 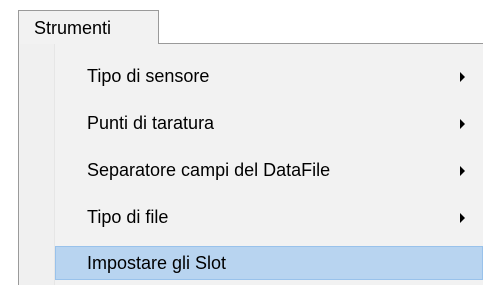 I want to click on menu-item-label: Separatore campi del DataFile, so click(x=209, y=170).